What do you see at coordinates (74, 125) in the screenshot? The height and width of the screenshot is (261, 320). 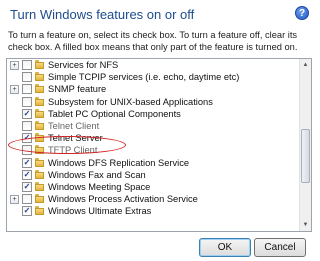 I see `feature-label: Telnet Client` at bounding box center [74, 125].